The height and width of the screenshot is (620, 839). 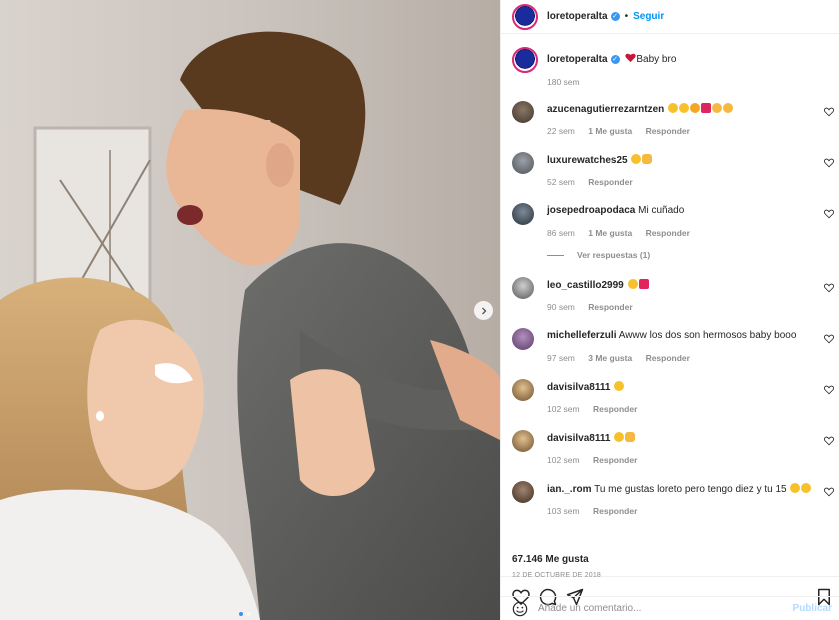 I want to click on caption-meta: 180 sem, so click(x=569, y=82).